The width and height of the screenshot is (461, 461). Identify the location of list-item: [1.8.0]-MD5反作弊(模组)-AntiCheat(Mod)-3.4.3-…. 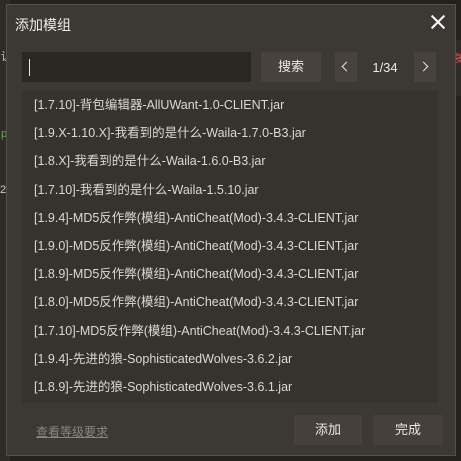
(230, 302).